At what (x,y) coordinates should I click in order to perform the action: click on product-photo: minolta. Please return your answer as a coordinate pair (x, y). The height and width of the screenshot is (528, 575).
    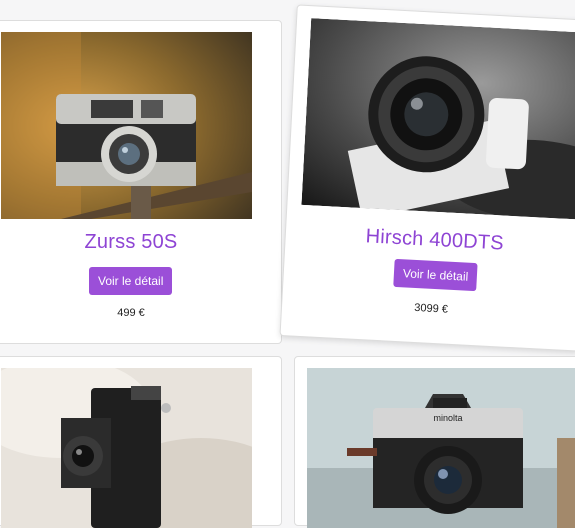
    Looking at the image, I should click on (441, 448).